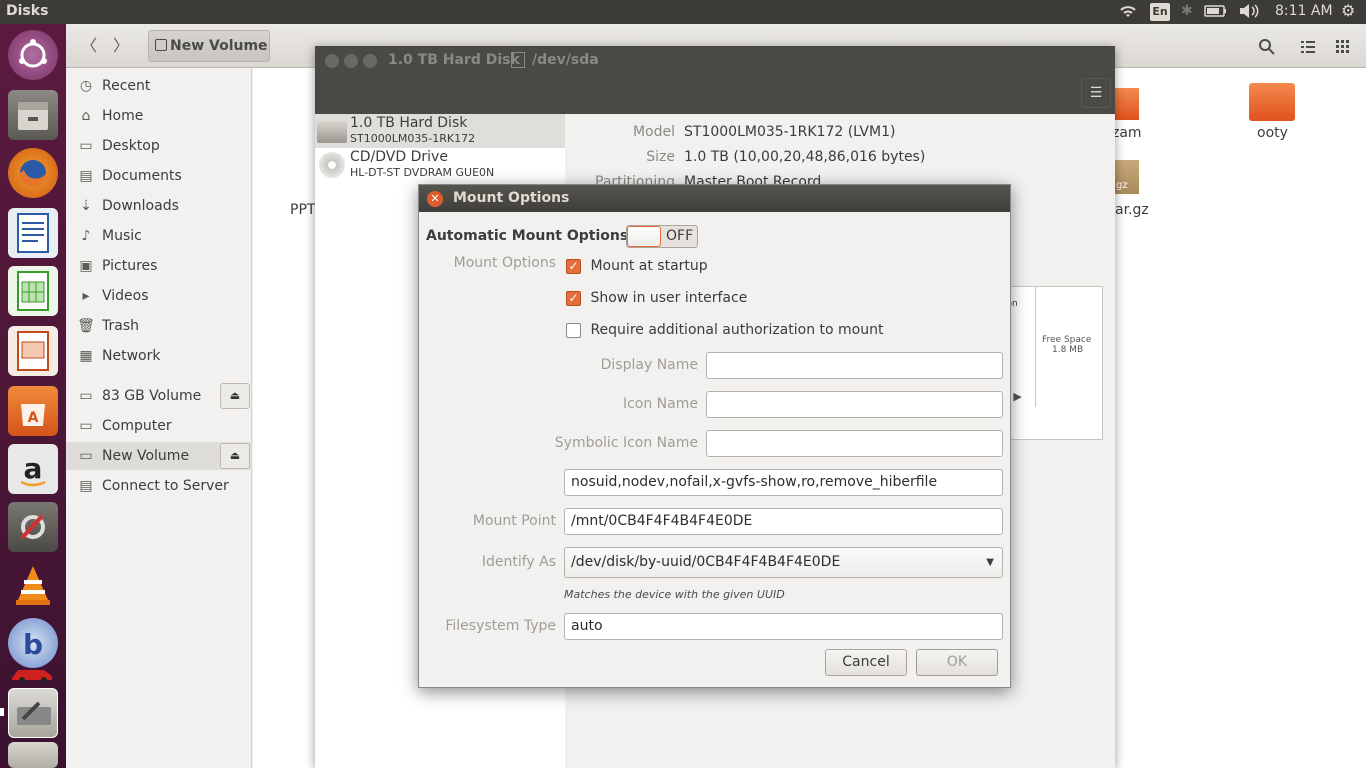 The height and width of the screenshot is (768, 1366). I want to click on sidebar-item-label: Documents, so click(142, 176).